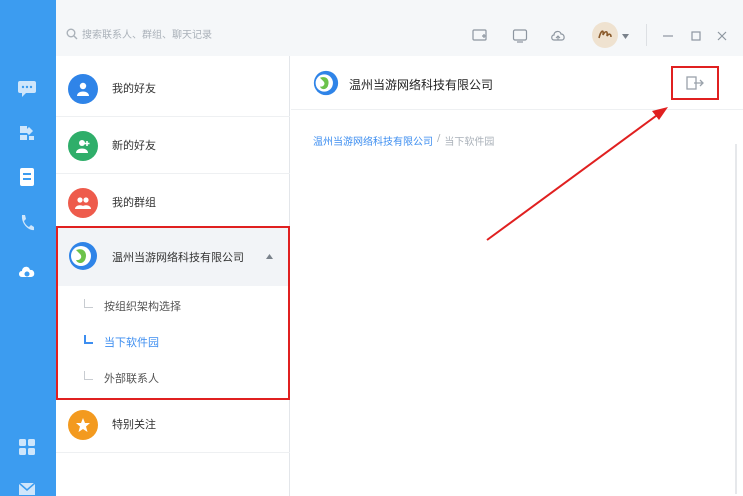 This screenshot has width=743, height=496. I want to click on group-avatar-icon, so click(83, 203).